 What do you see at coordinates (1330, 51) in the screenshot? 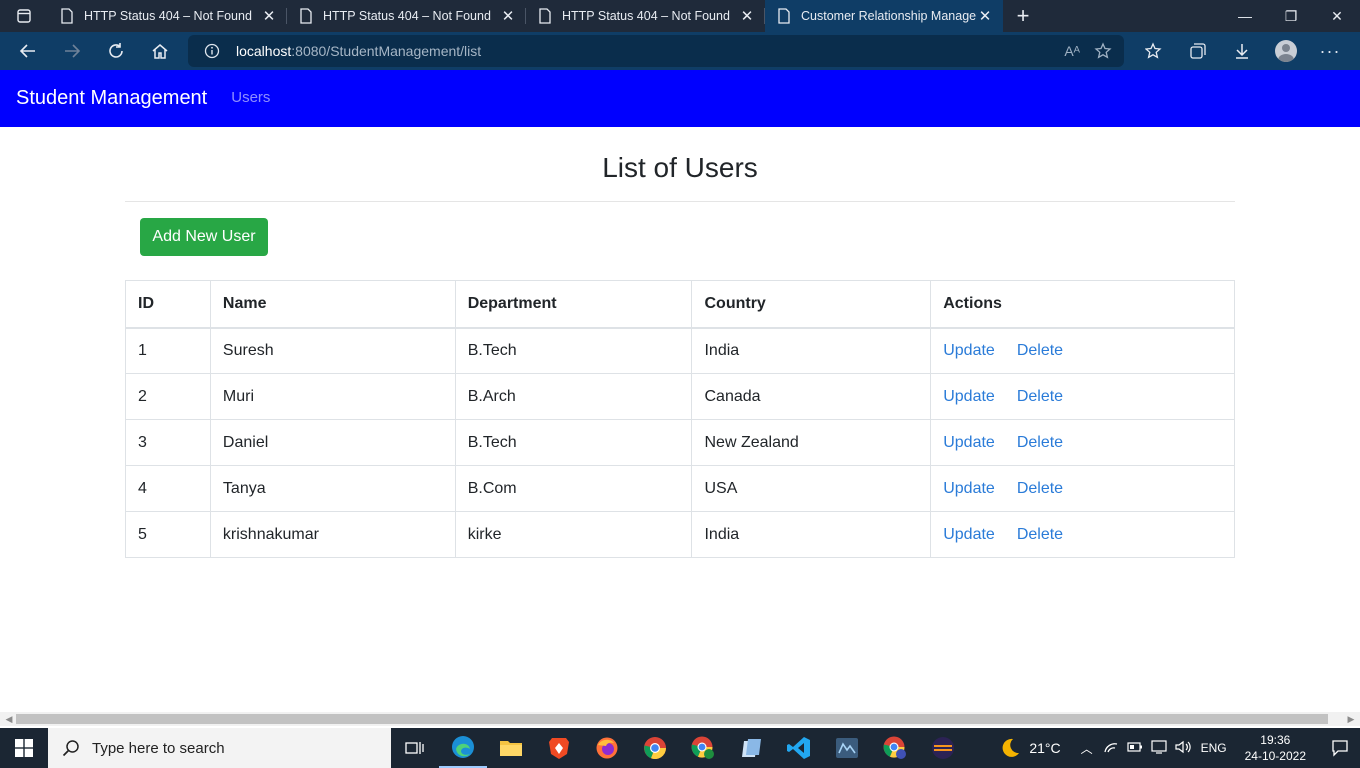
I see `settings-more-button: ···` at bounding box center [1330, 51].